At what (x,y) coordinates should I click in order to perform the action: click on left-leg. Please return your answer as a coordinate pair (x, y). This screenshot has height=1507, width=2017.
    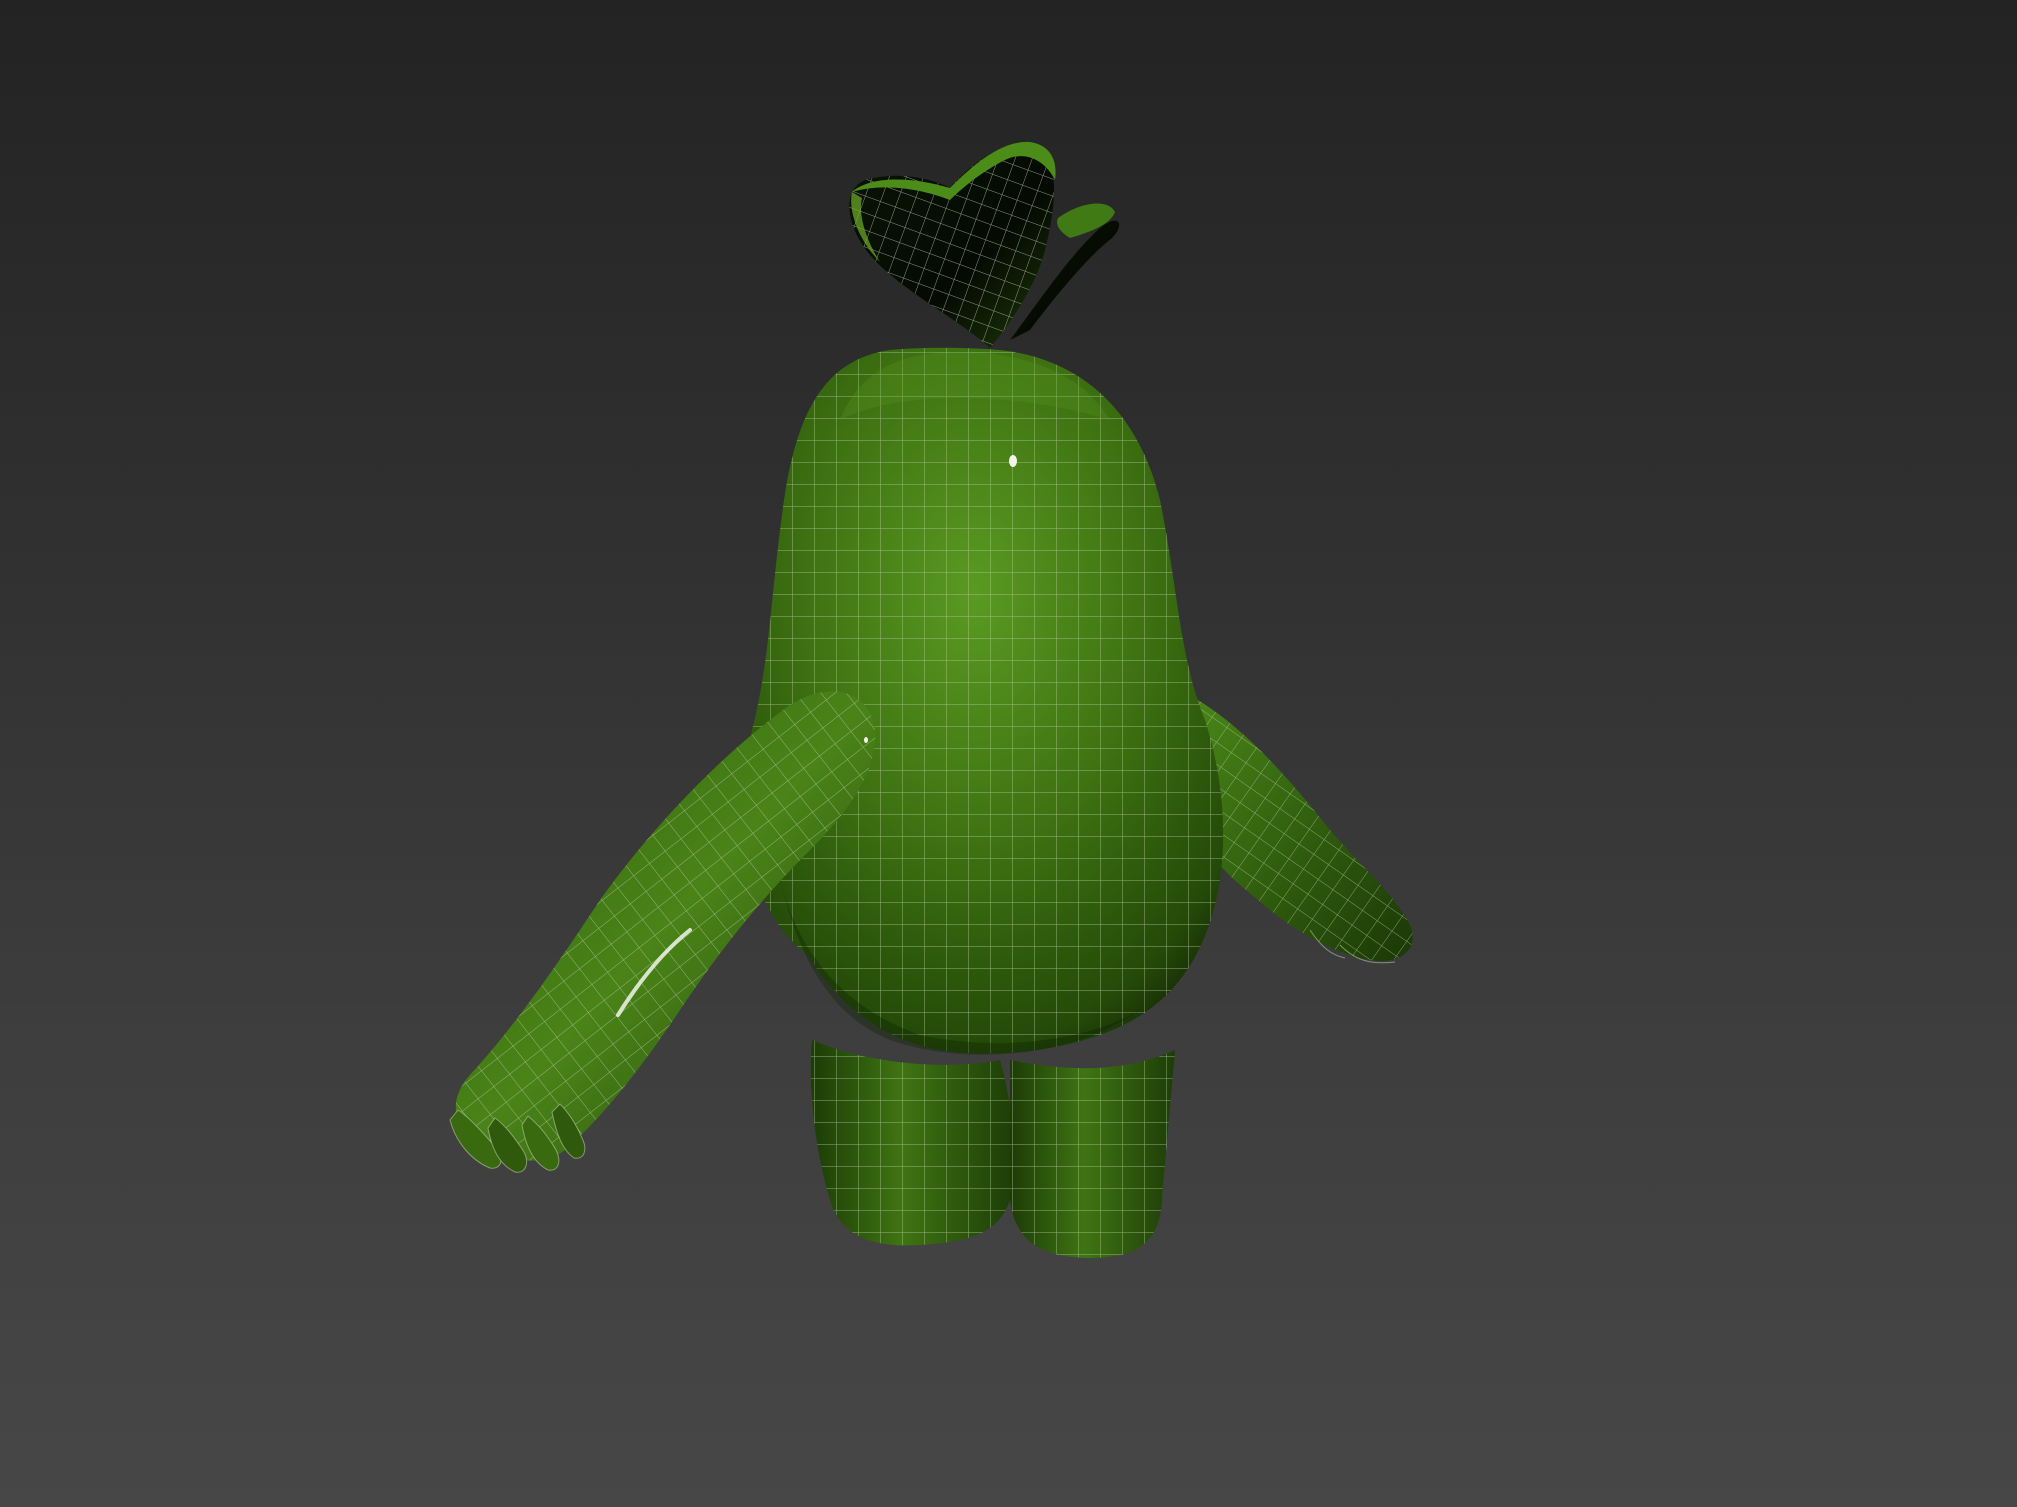
    Looking at the image, I should click on (912, 1143).